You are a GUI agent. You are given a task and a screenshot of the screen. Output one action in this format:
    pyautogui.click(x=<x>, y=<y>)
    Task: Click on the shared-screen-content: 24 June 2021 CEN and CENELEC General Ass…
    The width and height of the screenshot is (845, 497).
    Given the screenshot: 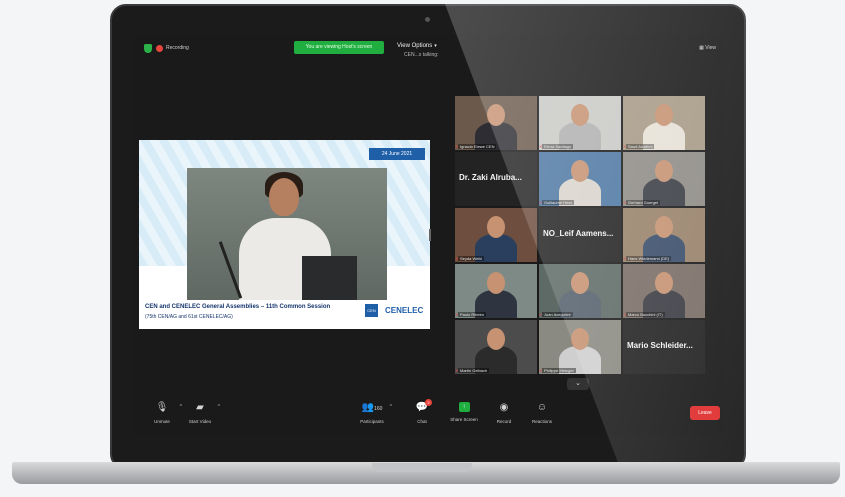 What is the action you would take?
    pyautogui.click(x=284, y=234)
    